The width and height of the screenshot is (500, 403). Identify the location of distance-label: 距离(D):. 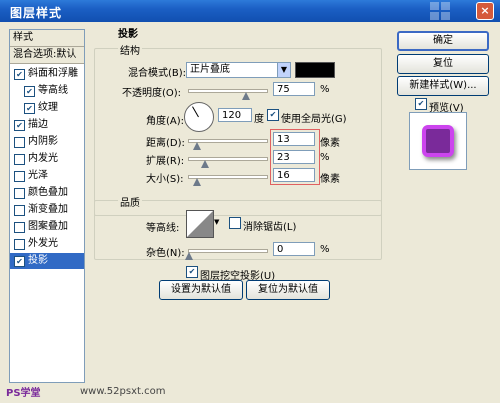
(165, 143).